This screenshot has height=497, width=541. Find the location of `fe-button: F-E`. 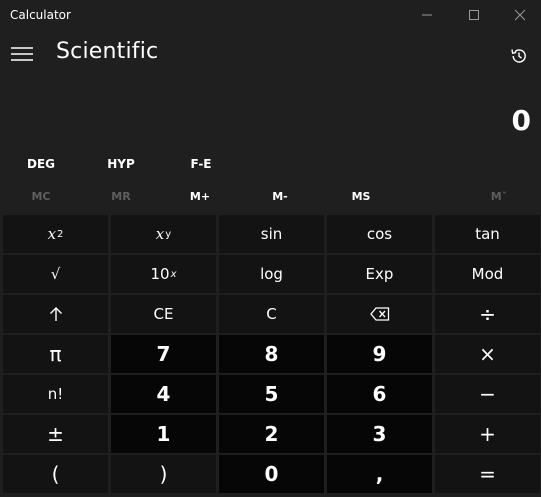

fe-button: F-E is located at coordinates (201, 164).